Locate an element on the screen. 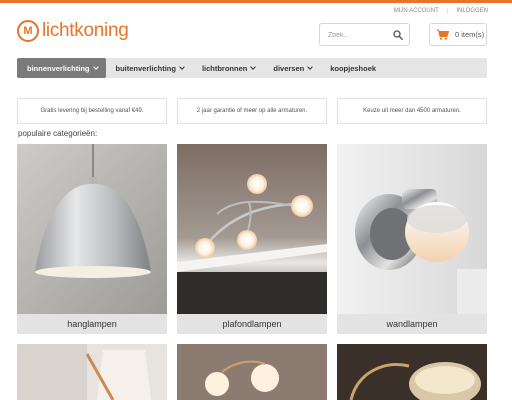  plafondlamp-image is located at coordinates (252, 229).